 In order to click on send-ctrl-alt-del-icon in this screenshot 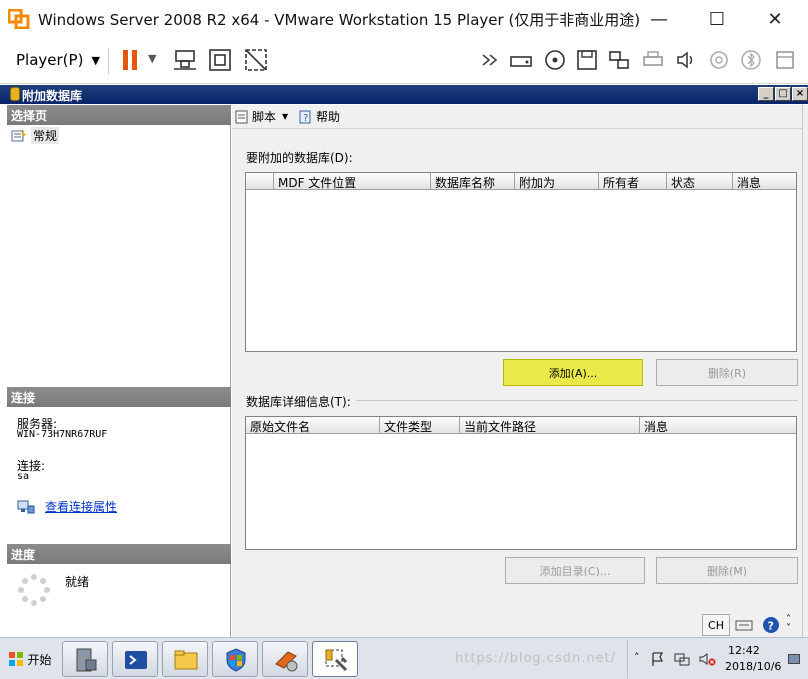, I will do `click(185, 60)`.